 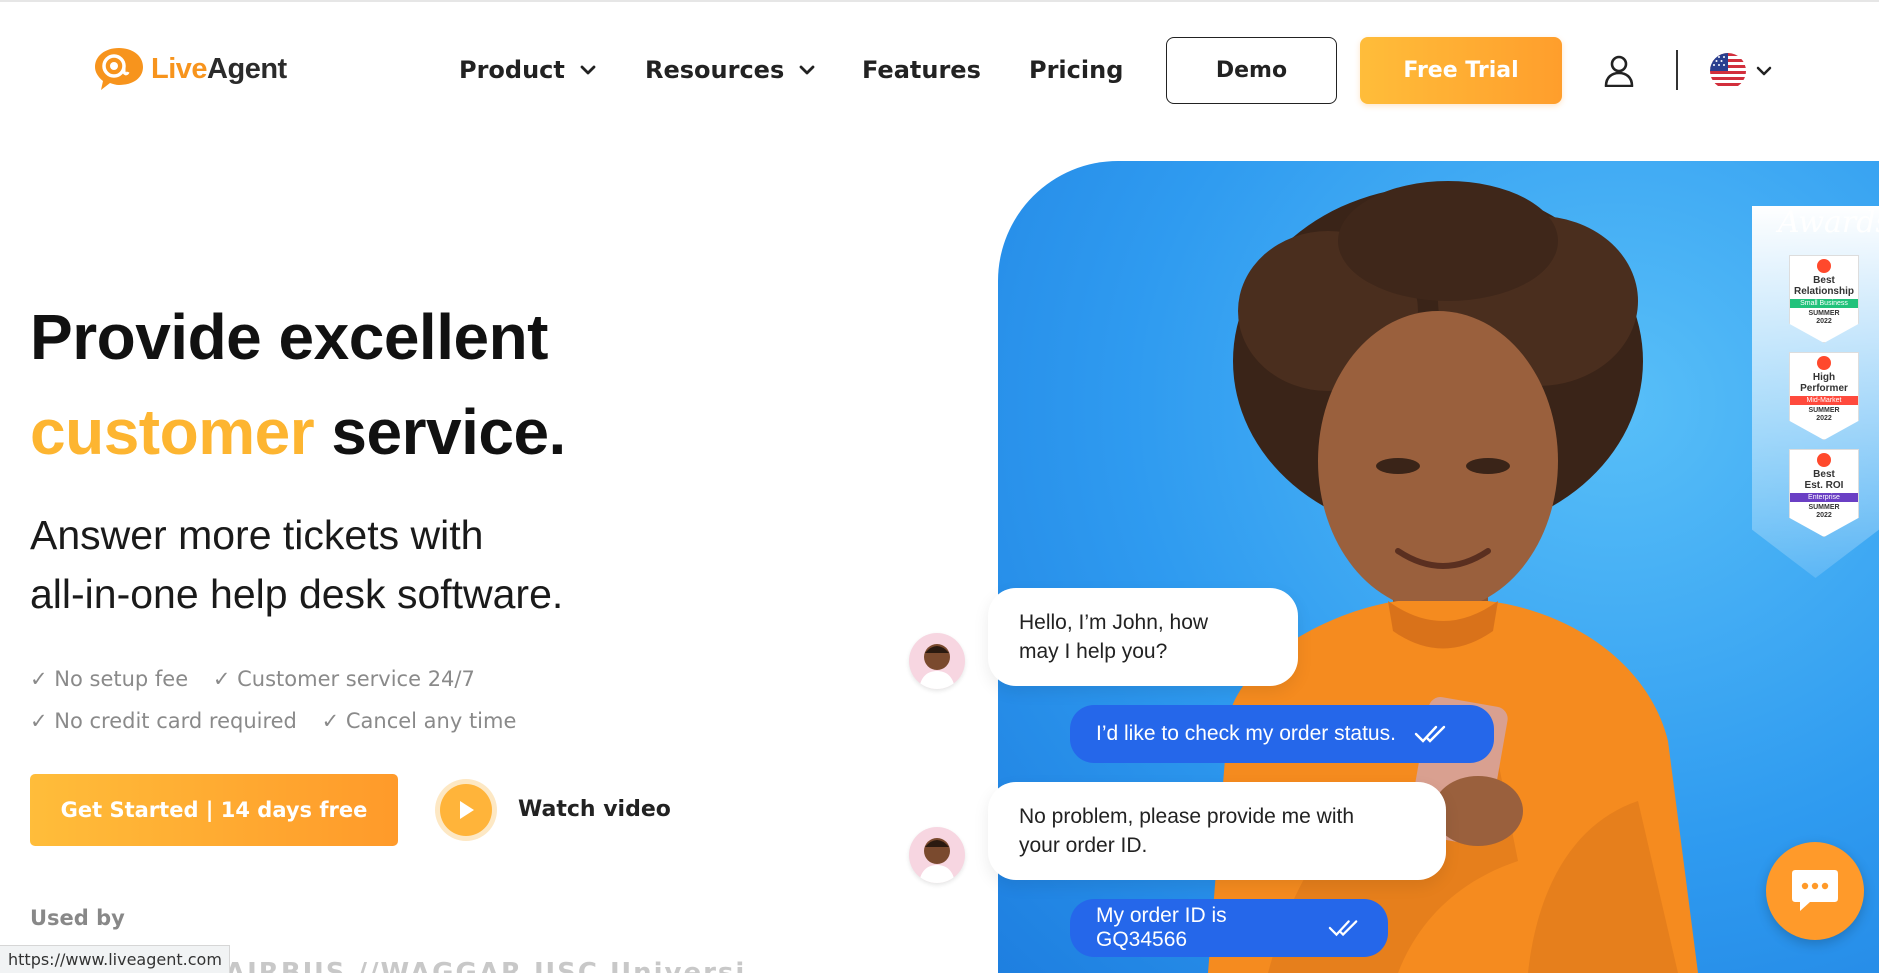 I want to click on badge-segment: Mid-Market, so click(x=1824, y=400).